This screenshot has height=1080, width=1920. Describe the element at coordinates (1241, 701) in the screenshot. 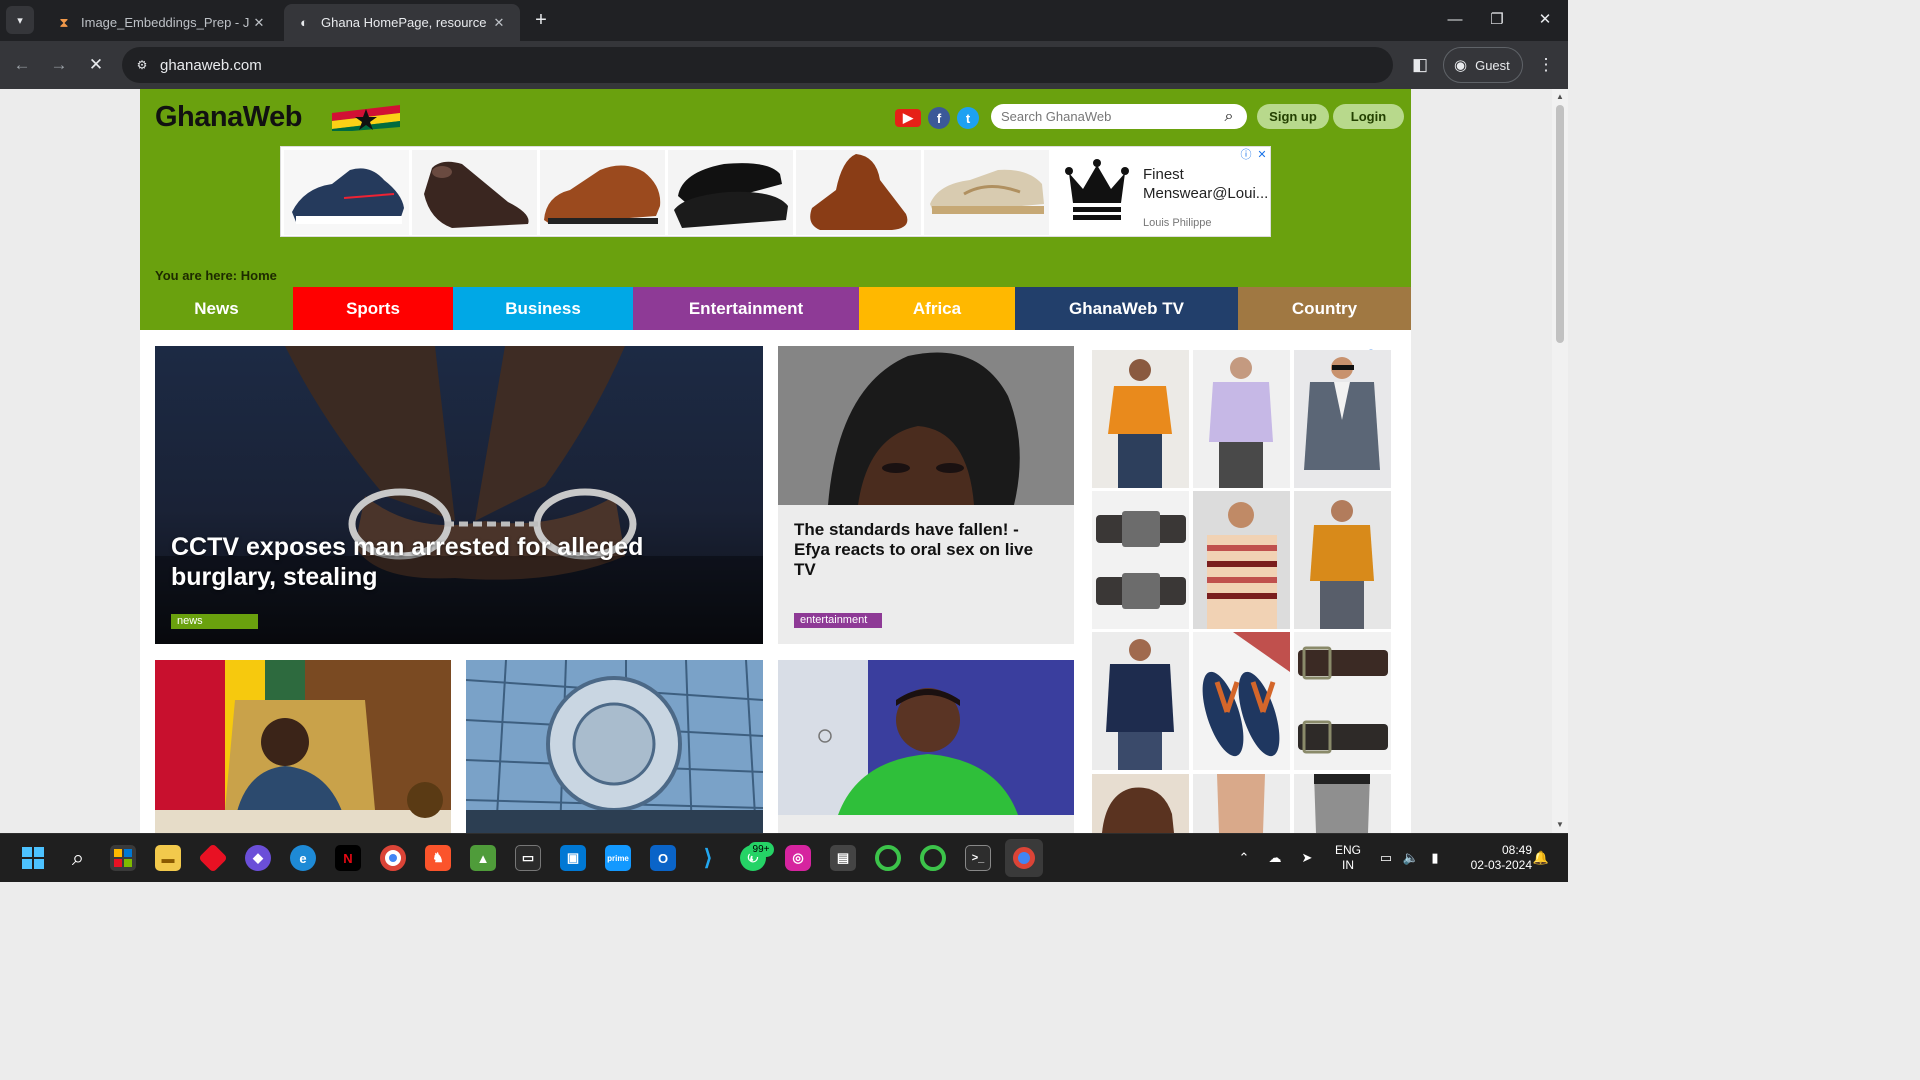

I see `ad-tile-flip-flops` at that location.